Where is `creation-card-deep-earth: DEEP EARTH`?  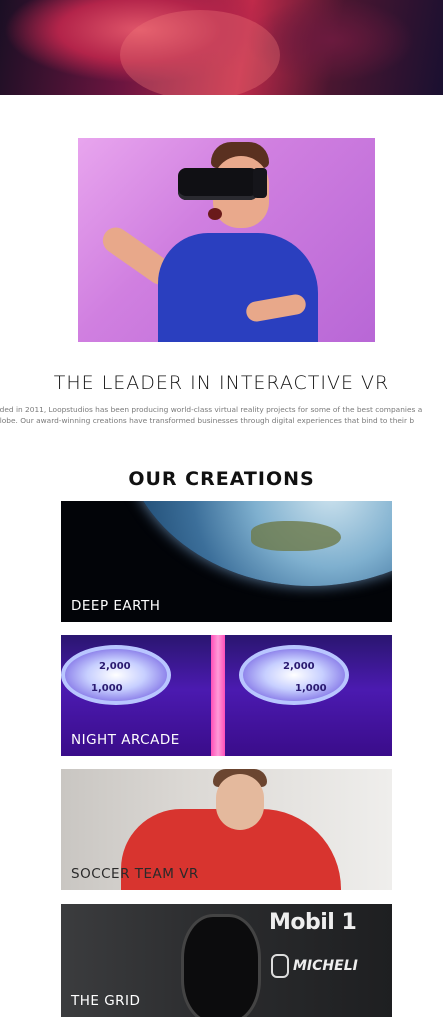
creation-card-deep-earth: DEEP EARTH is located at coordinates (226, 561).